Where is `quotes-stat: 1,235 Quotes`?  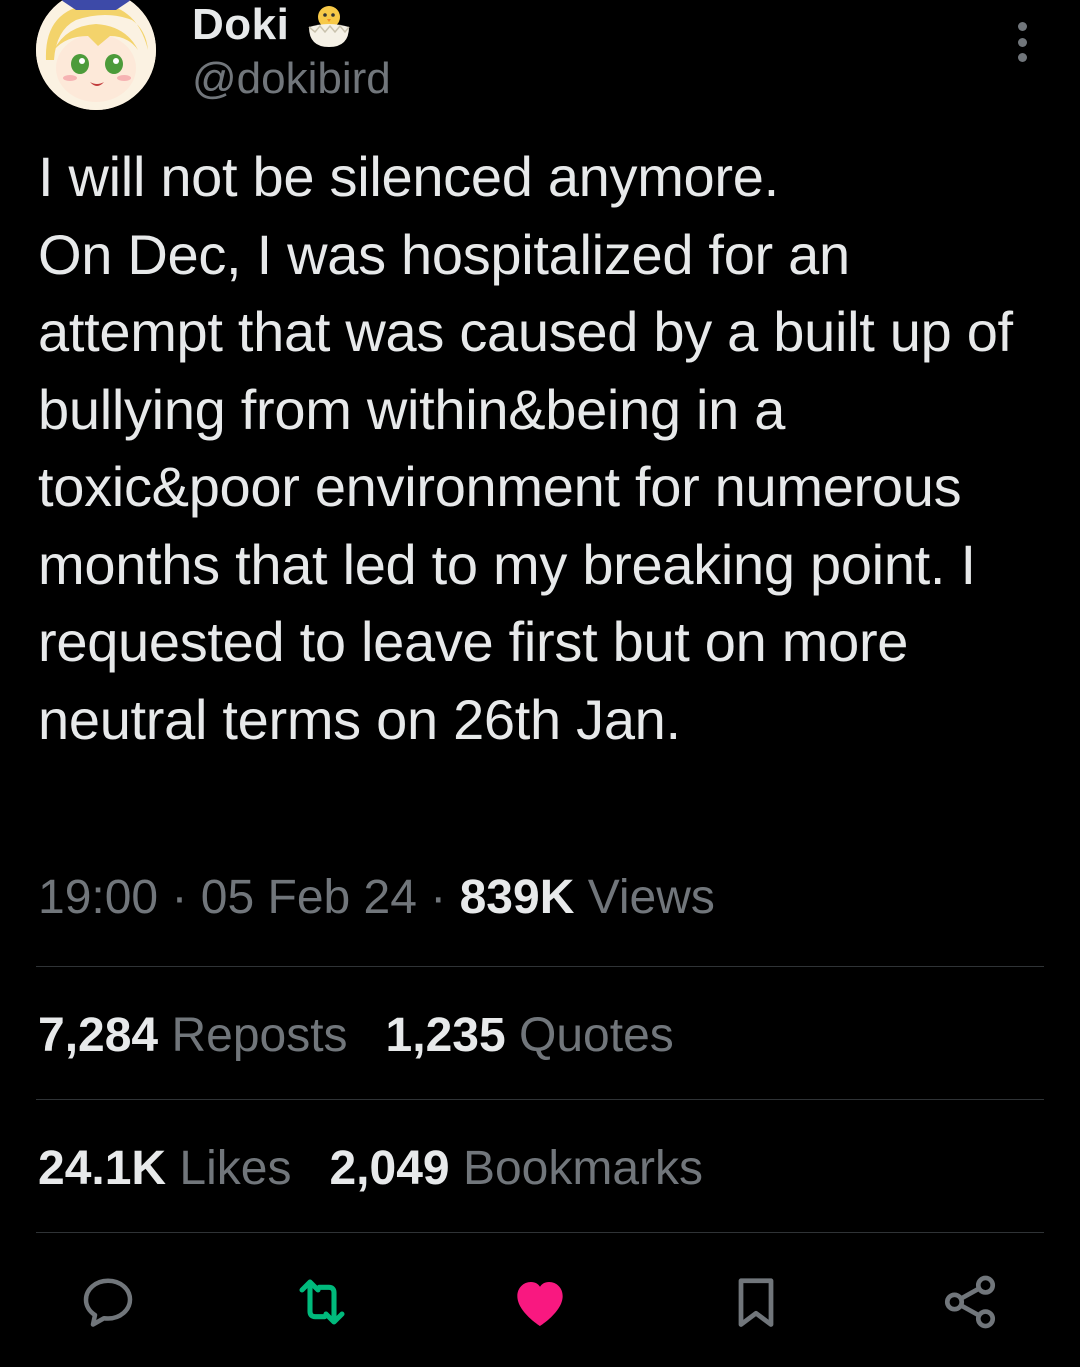
quotes-stat: 1,235 Quotes is located at coordinates (530, 1035).